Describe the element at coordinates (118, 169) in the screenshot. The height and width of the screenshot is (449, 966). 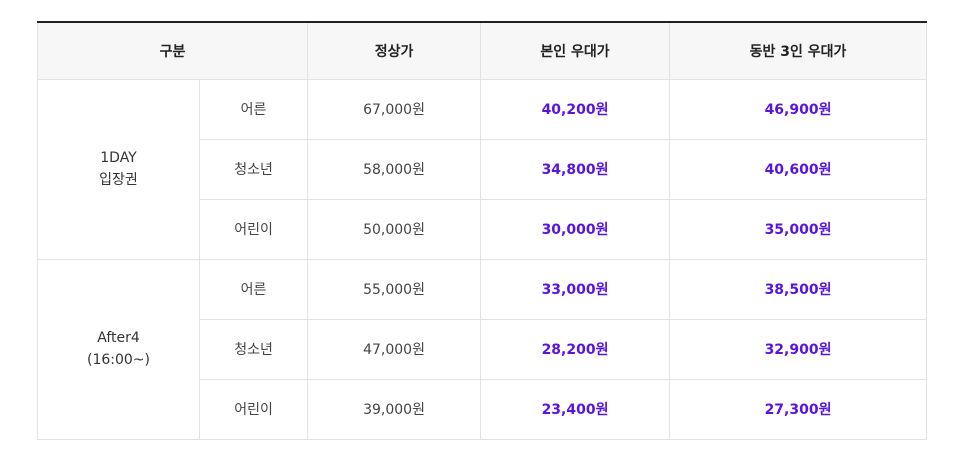
I see `group-label-1day: 1DAY 입장권` at that location.